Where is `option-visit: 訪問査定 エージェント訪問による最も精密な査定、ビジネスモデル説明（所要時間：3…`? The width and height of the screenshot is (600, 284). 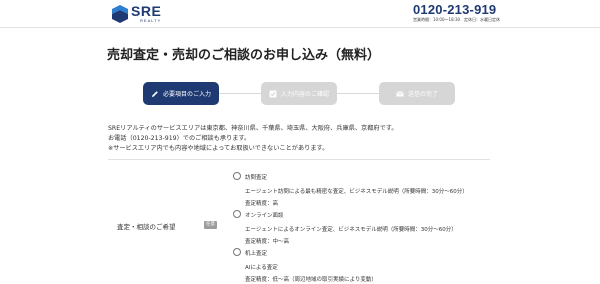 option-visit: 訪問査定 エージェント訪問による最も精密な査定、ビジネスモデル説明（所要時間：3… is located at coordinates (383, 191).